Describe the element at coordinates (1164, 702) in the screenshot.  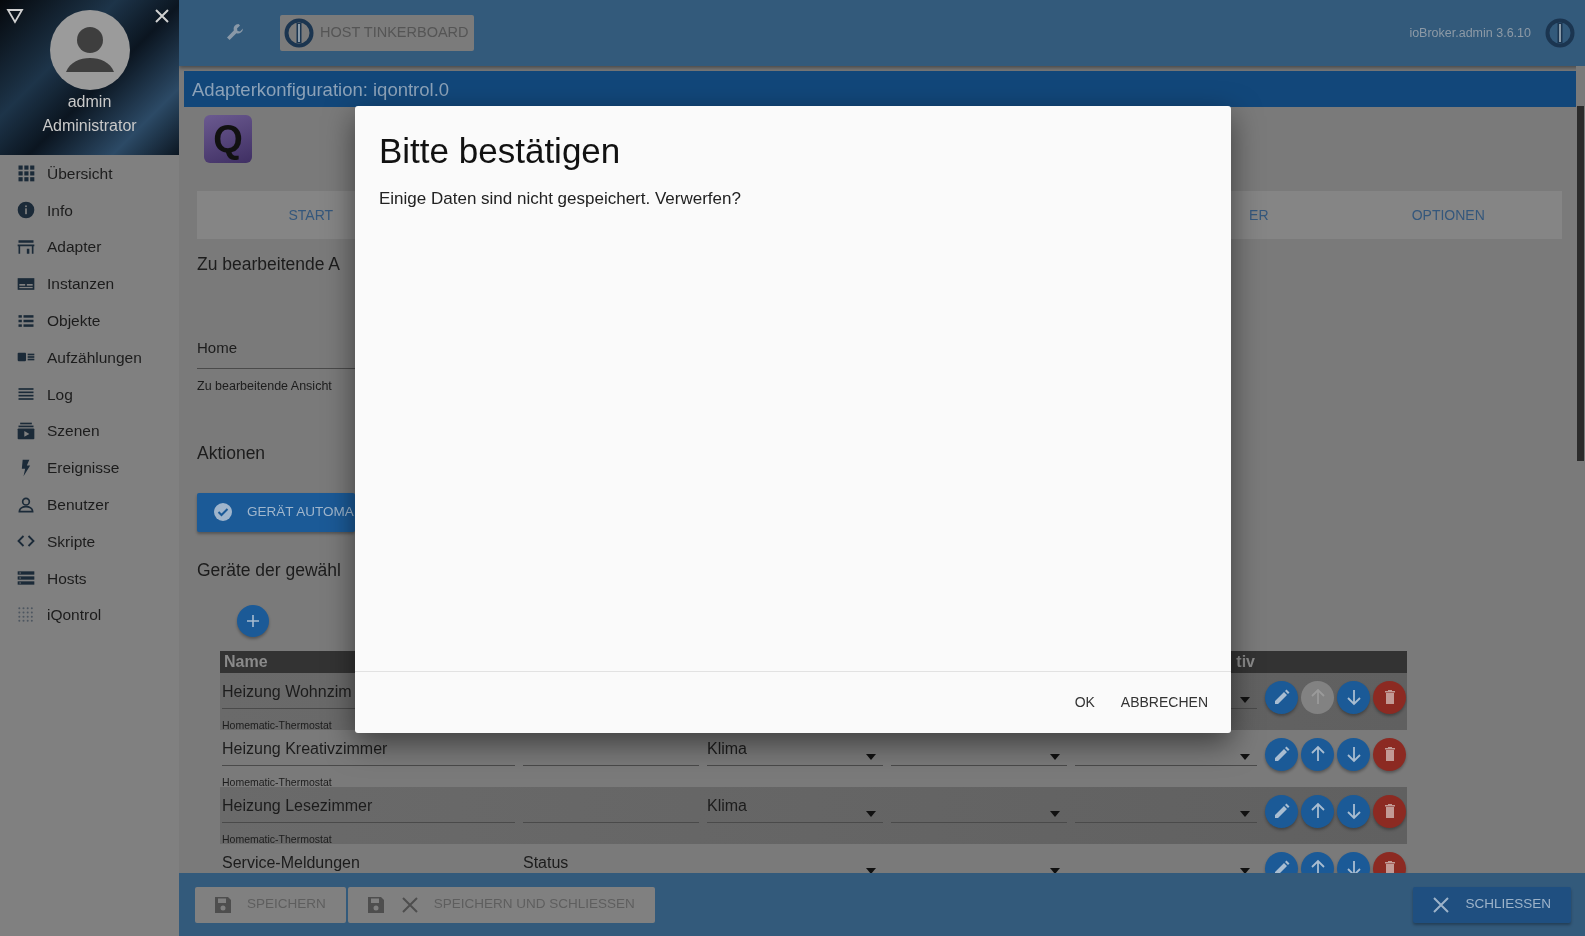
I see `cancel-button: ABBRECHEN` at that location.